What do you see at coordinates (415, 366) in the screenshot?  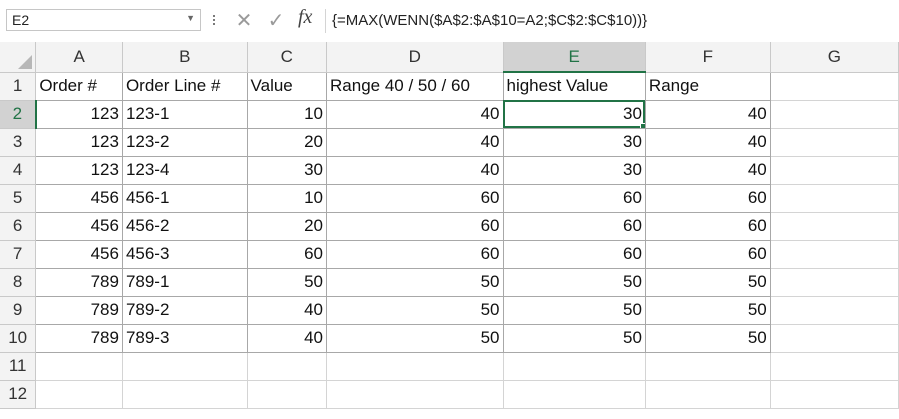 I see `cell-d11` at bounding box center [415, 366].